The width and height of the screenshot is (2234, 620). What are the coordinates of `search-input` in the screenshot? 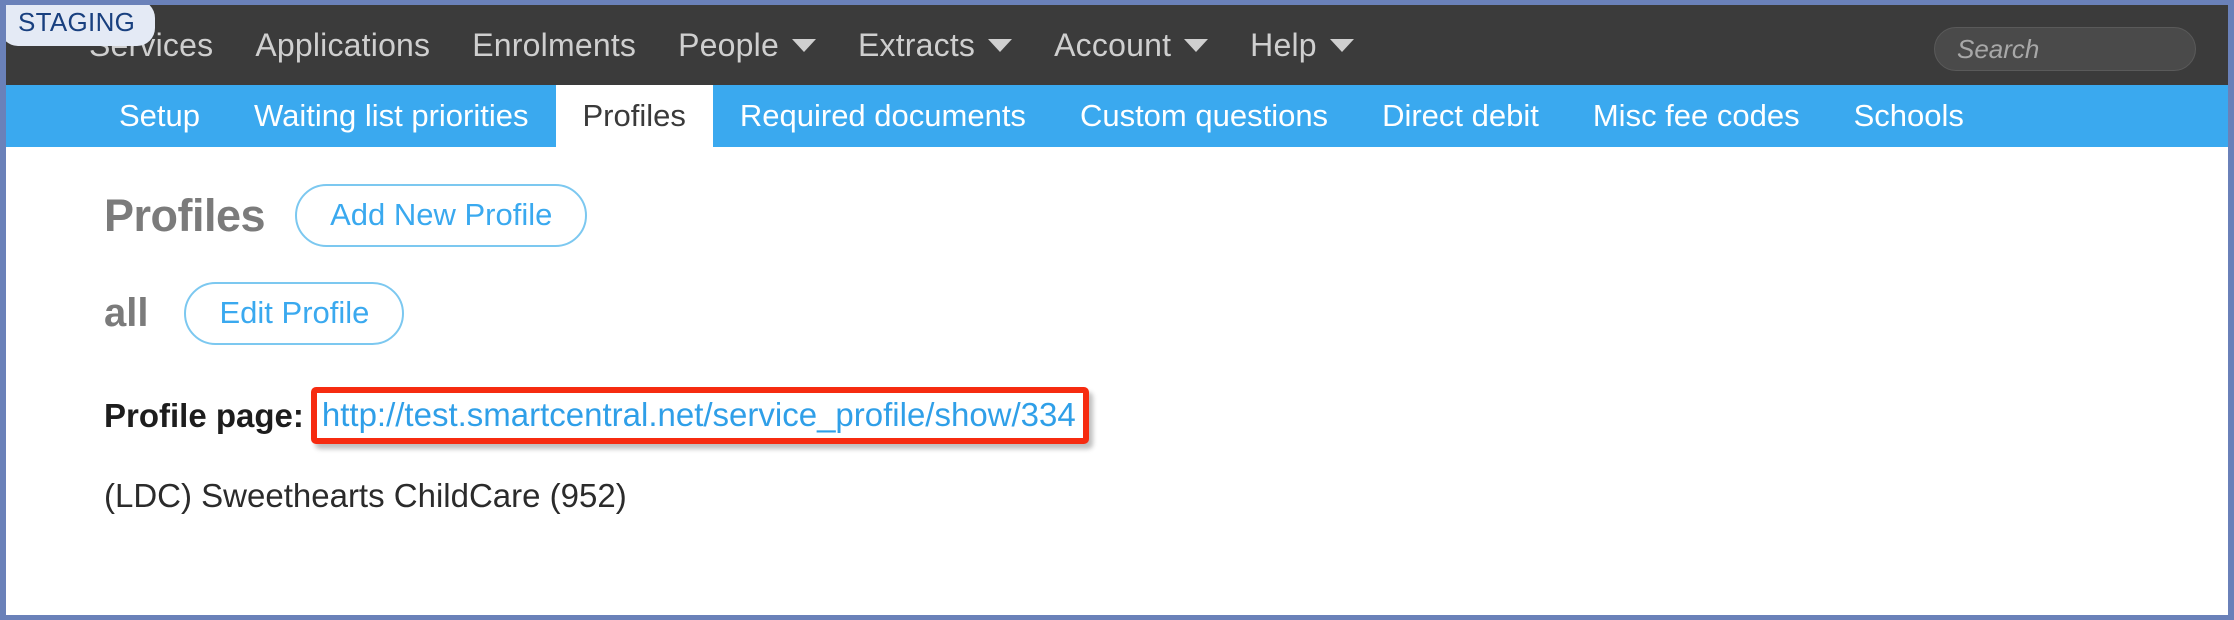 It's located at (2081, 49).